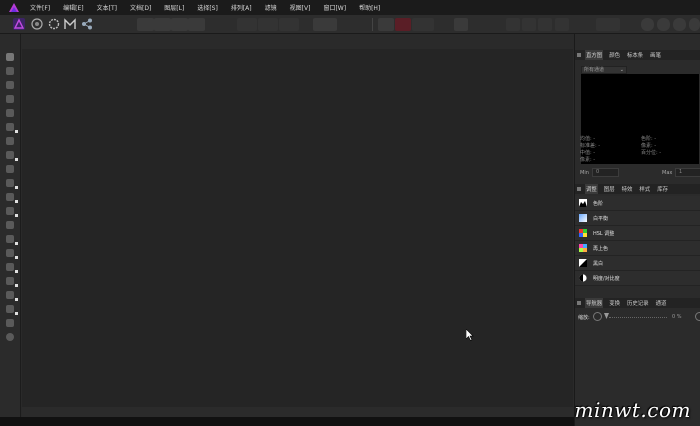 This screenshot has width=700, height=426. What do you see at coordinates (297, 412) in the screenshot?
I see `canvas-bottom-strip` at bounding box center [297, 412].